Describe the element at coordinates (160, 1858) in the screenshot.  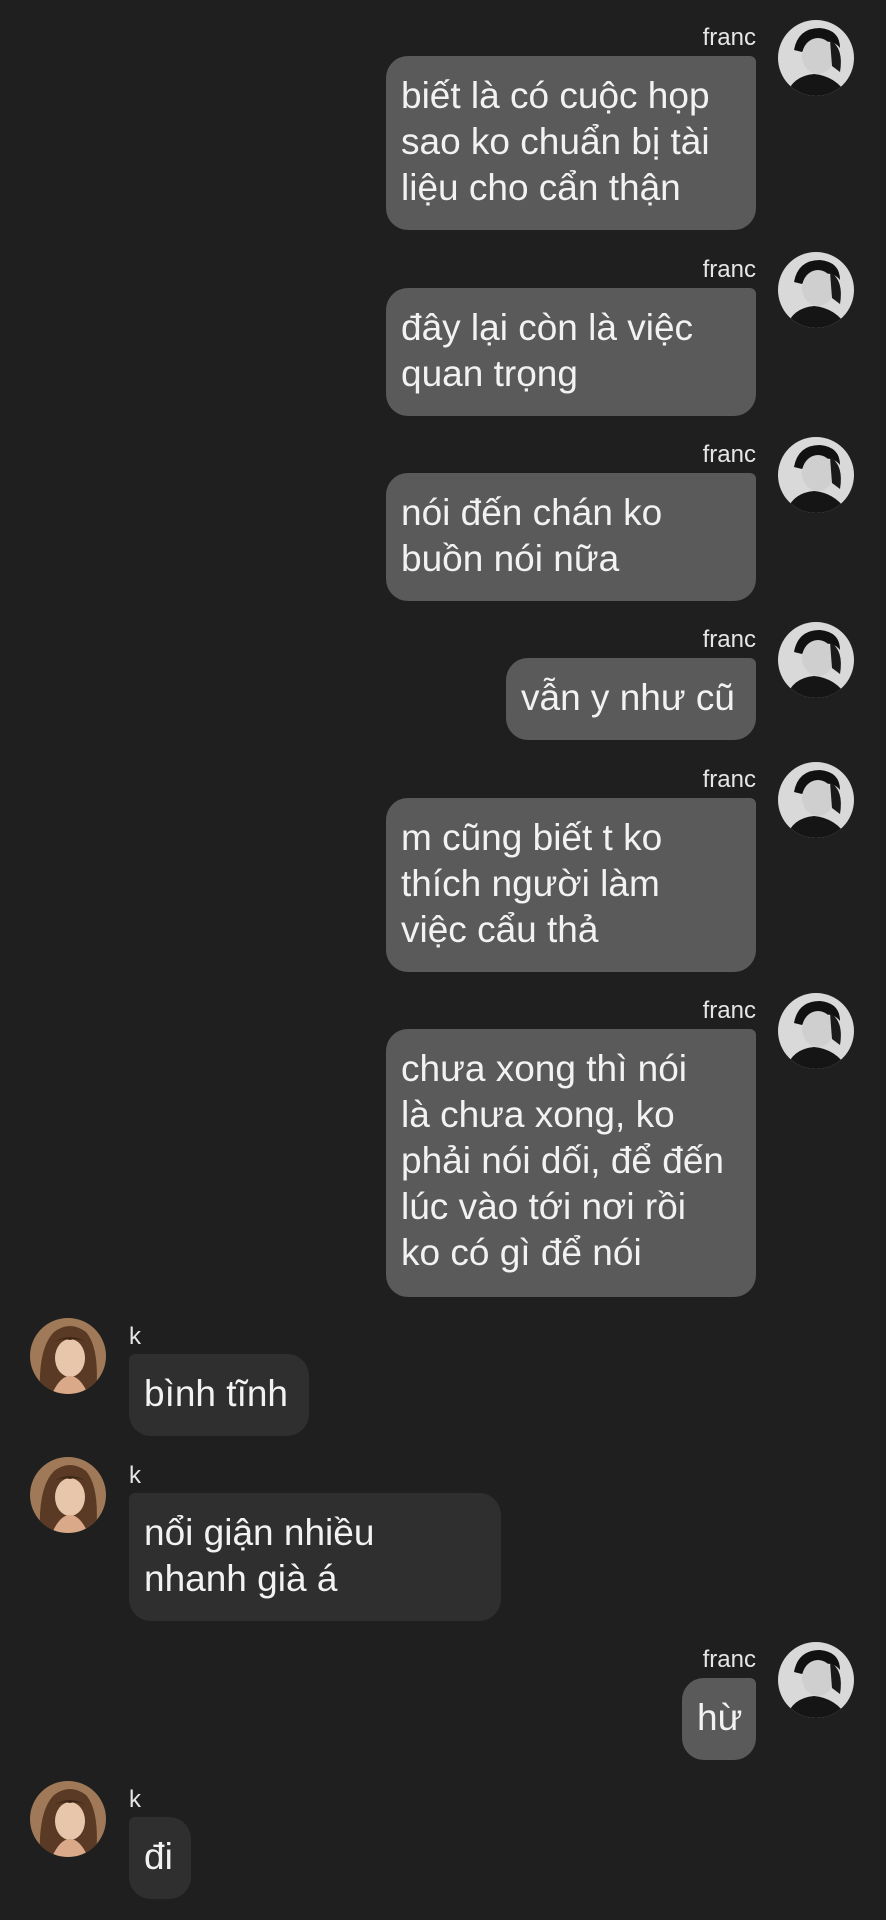
I see `message-bubble: đi` at that location.